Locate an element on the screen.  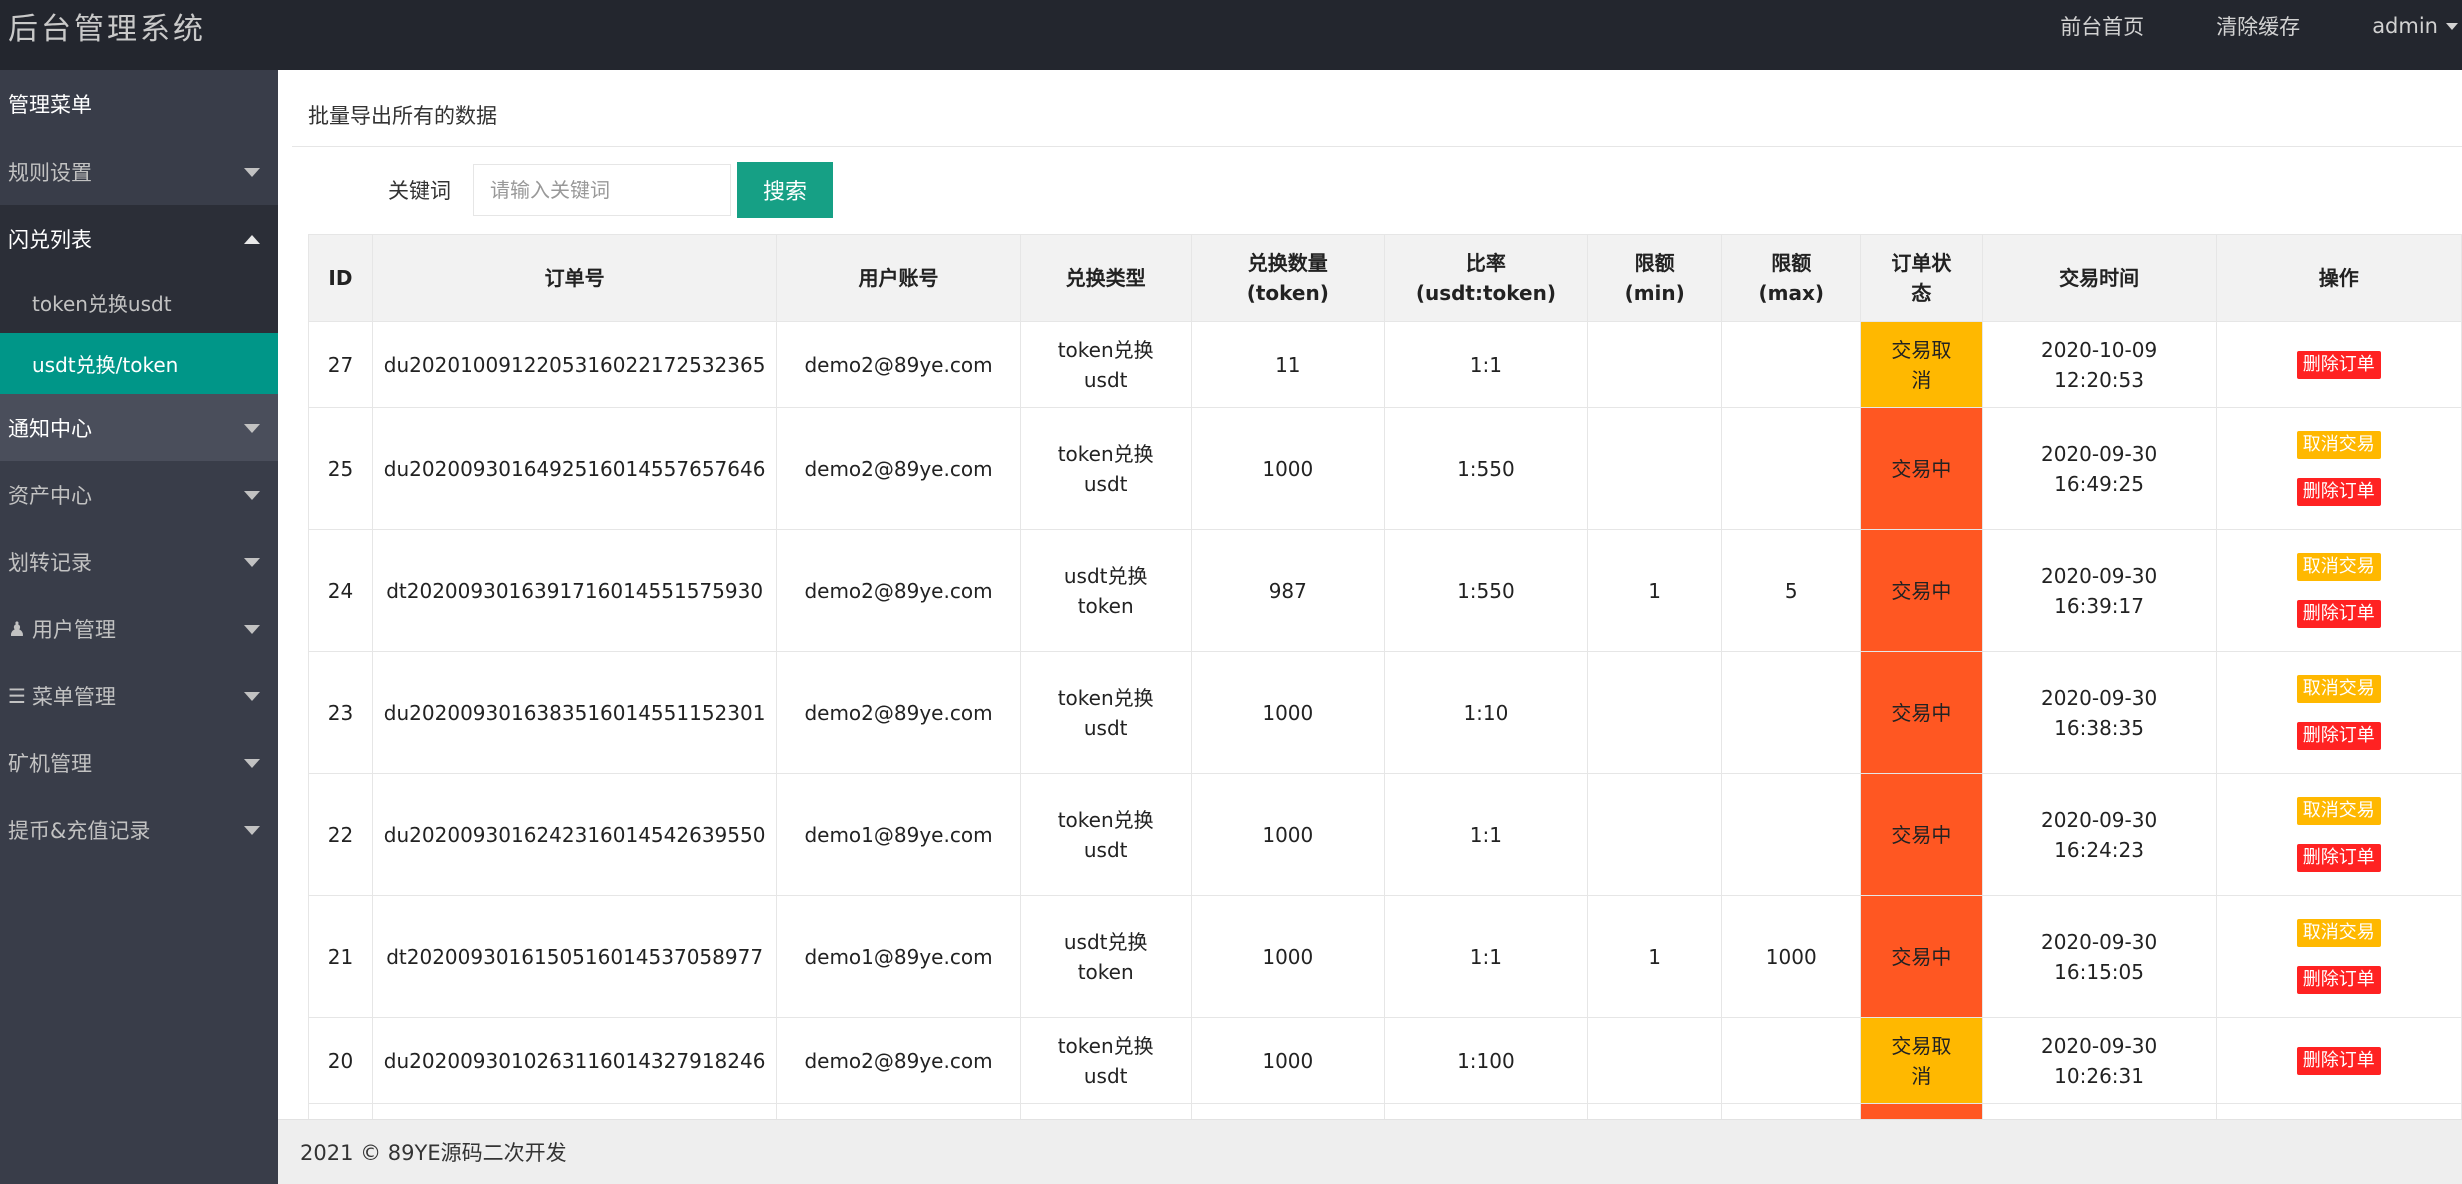
sidebar-item-4: 划转记录 is located at coordinates (139, 561).